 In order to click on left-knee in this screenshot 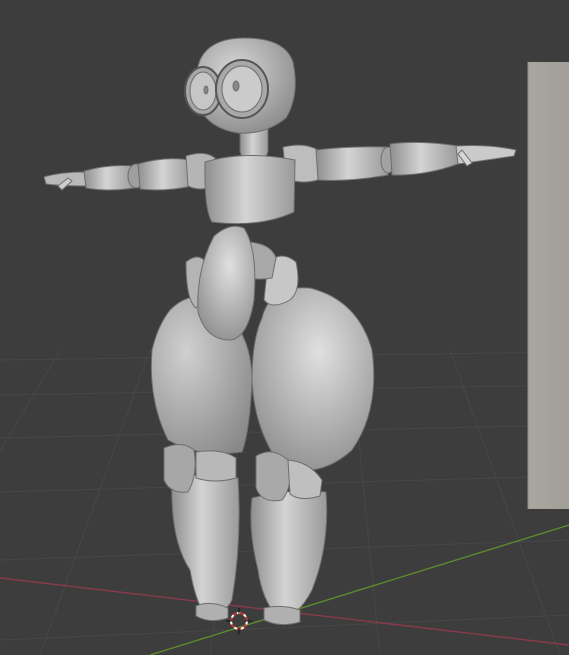, I will do `click(179, 468)`.